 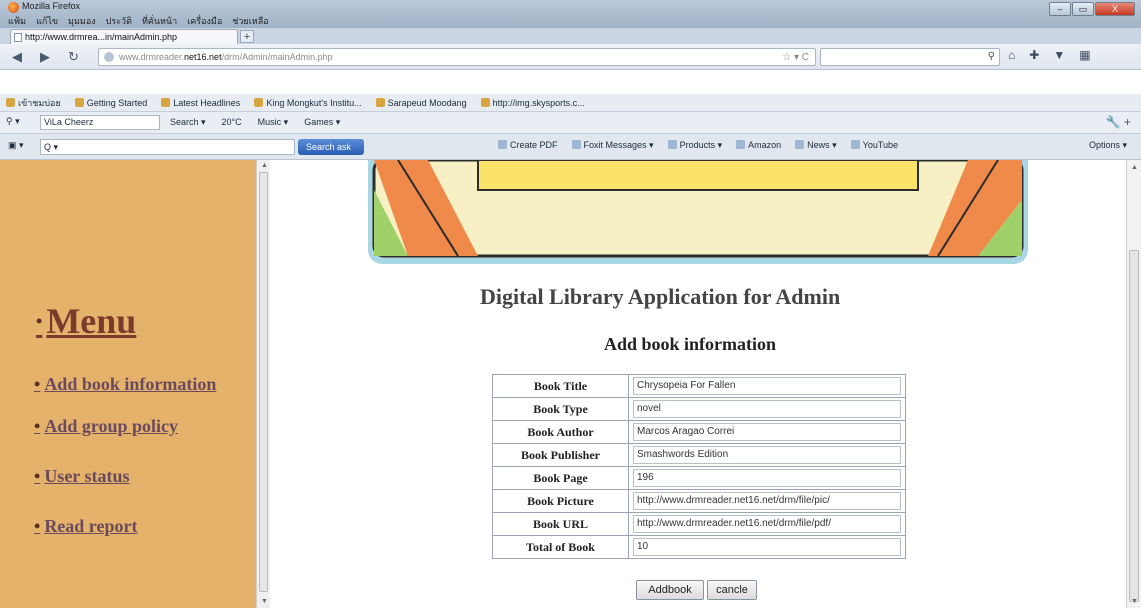 I want to click on page-scroll-up-icon: ▲, so click(x=1134, y=167).